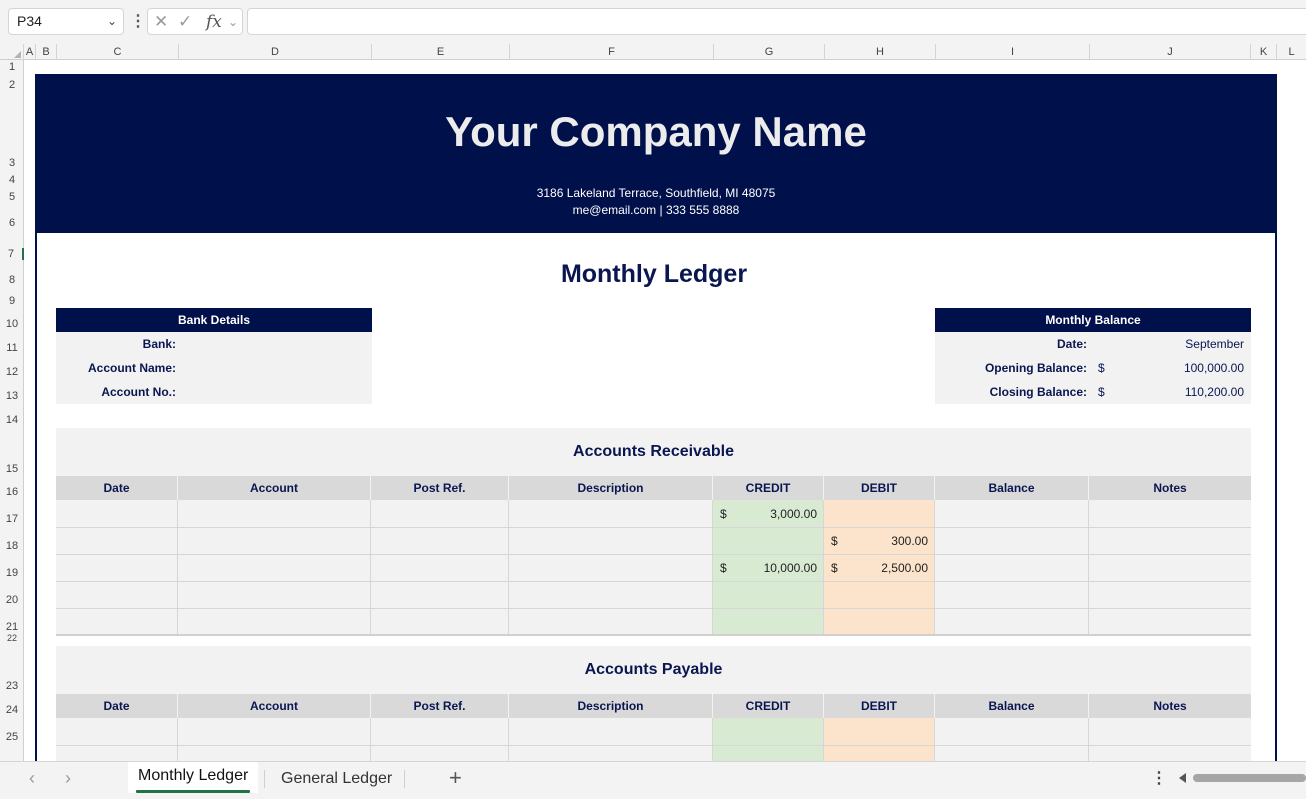  What do you see at coordinates (12, 254) in the screenshot?
I see `row-header-7: 7` at bounding box center [12, 254].